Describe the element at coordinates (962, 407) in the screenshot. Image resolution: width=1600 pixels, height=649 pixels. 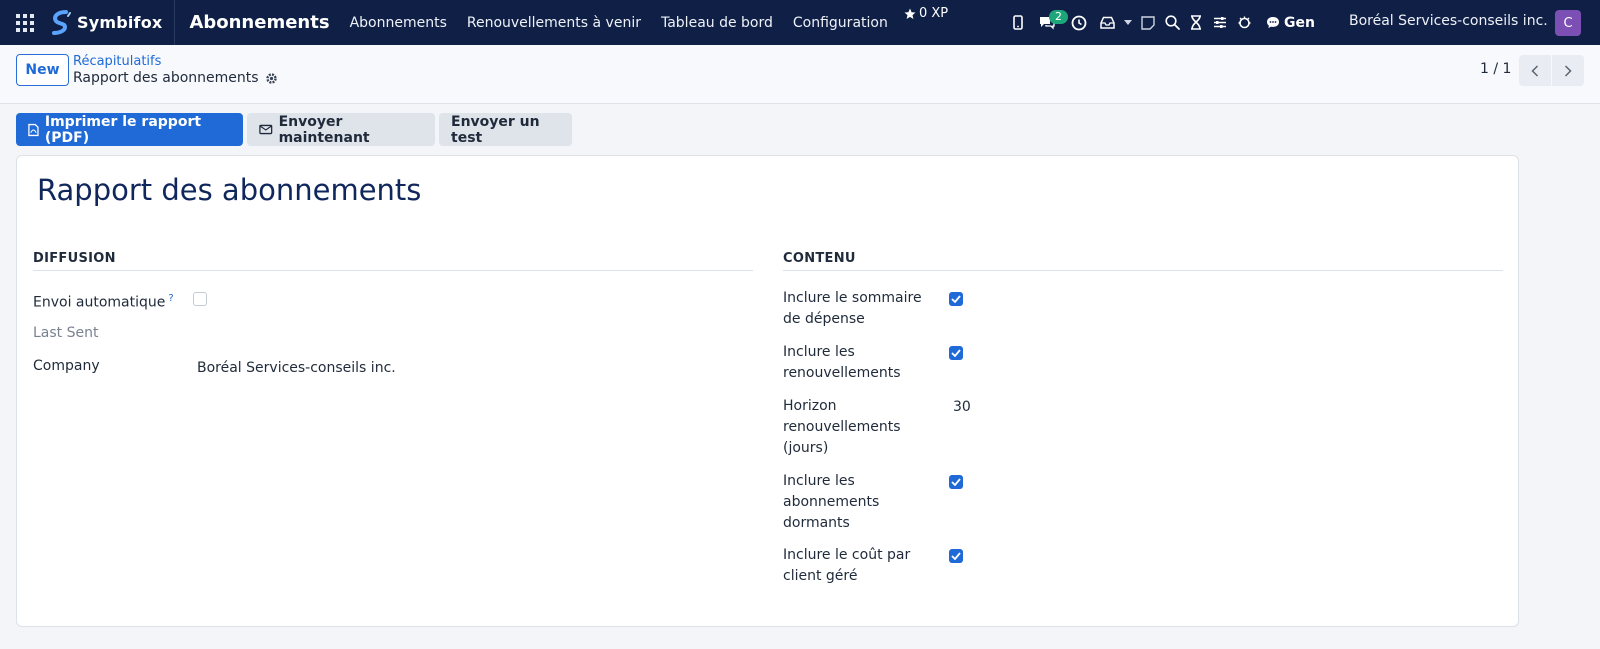
I see `horizon-value: 30` at that location.